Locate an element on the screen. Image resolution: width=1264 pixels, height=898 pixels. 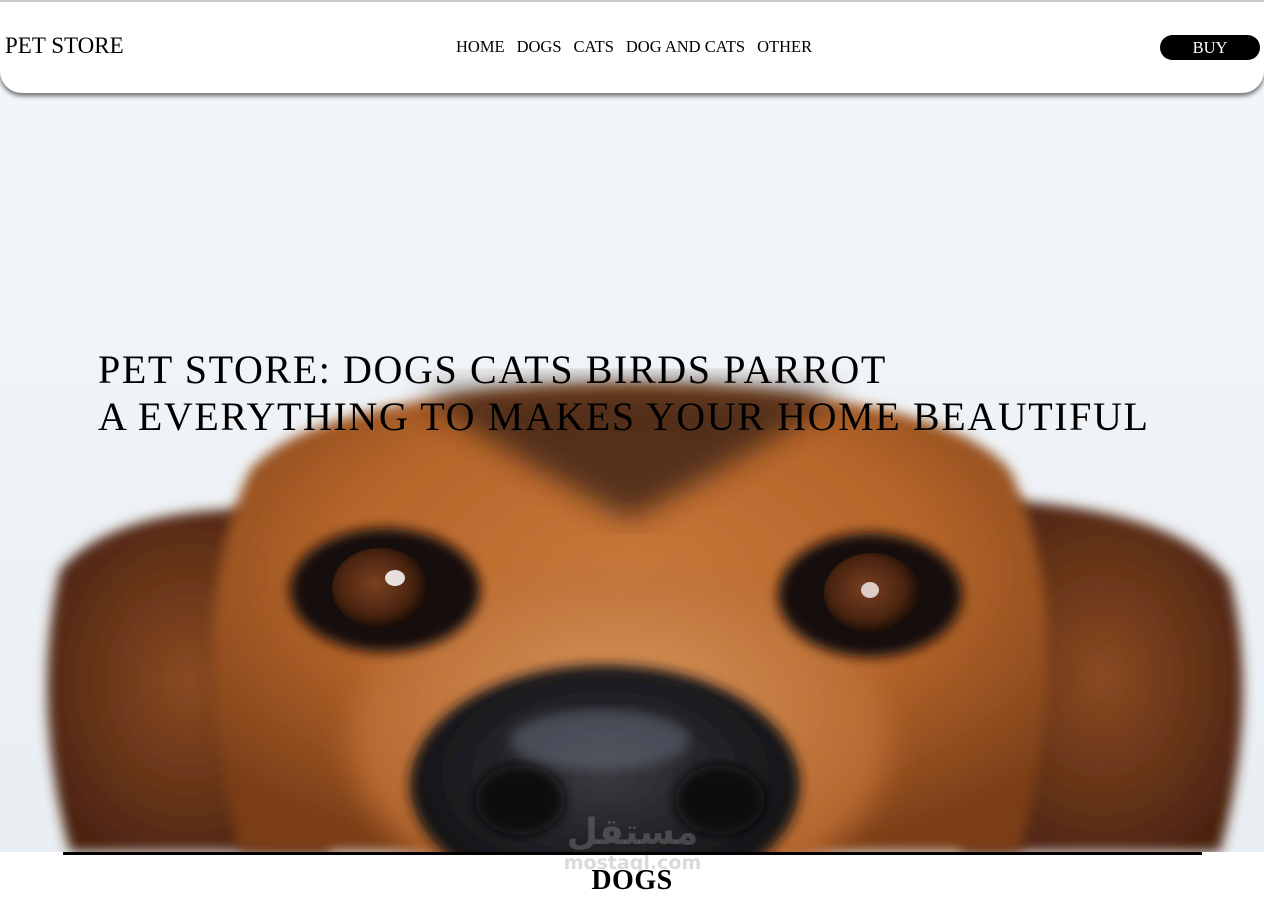
nav-link-dog-and-cats: DOG AND CATS is located at coordinates (685, 47).